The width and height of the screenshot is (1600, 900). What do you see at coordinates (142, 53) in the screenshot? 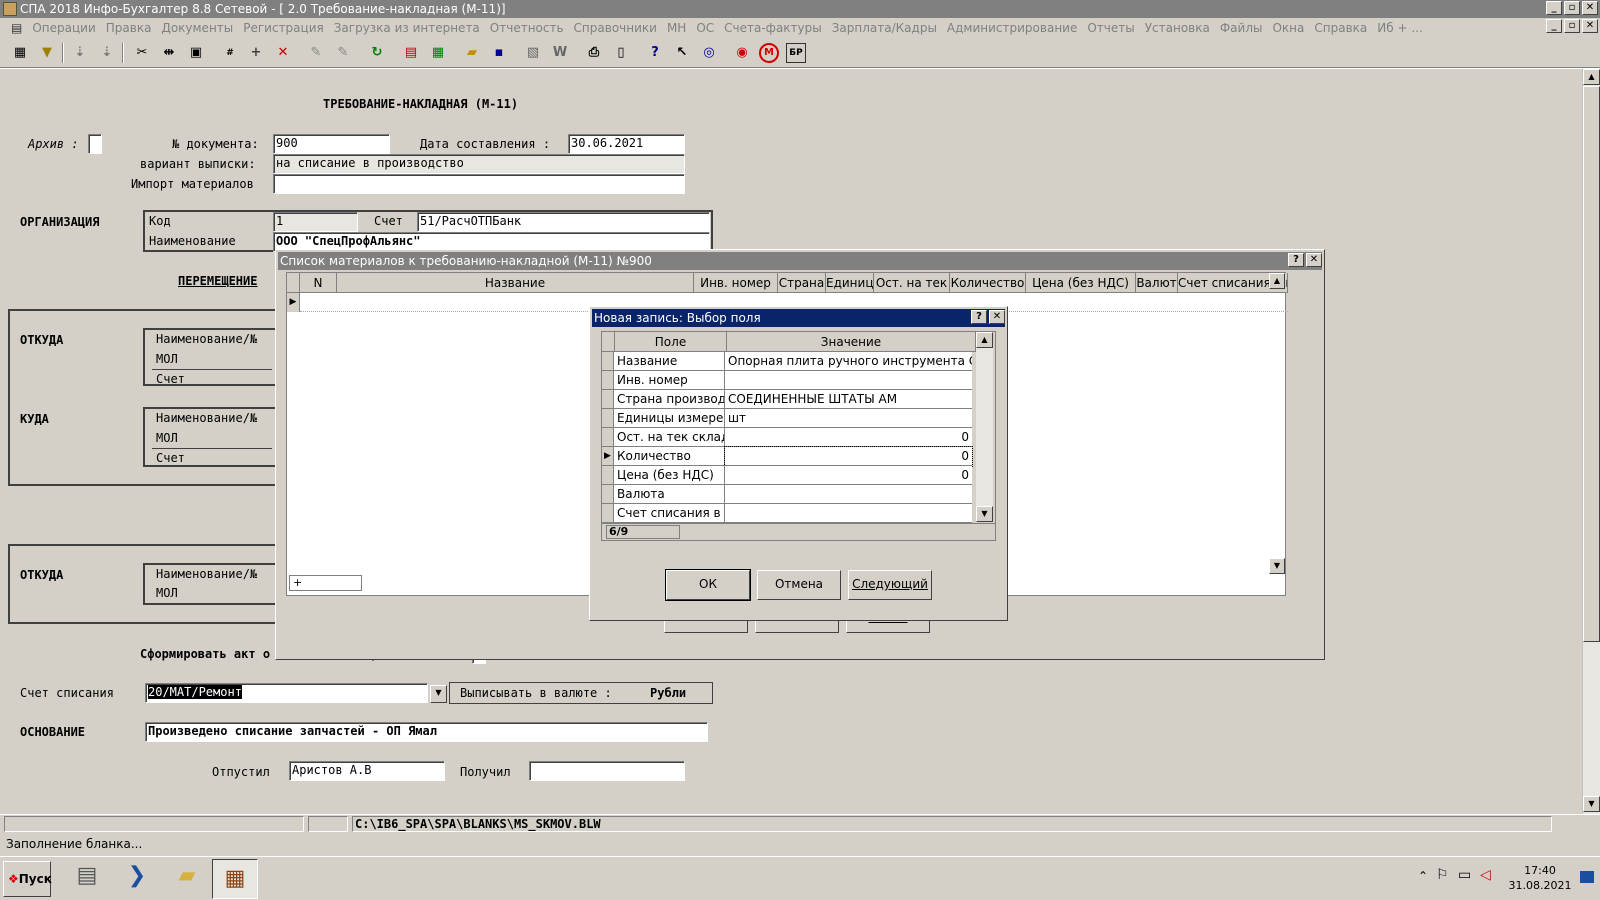
I see `cut-icon: ✂` at bounding box center [142, 53].